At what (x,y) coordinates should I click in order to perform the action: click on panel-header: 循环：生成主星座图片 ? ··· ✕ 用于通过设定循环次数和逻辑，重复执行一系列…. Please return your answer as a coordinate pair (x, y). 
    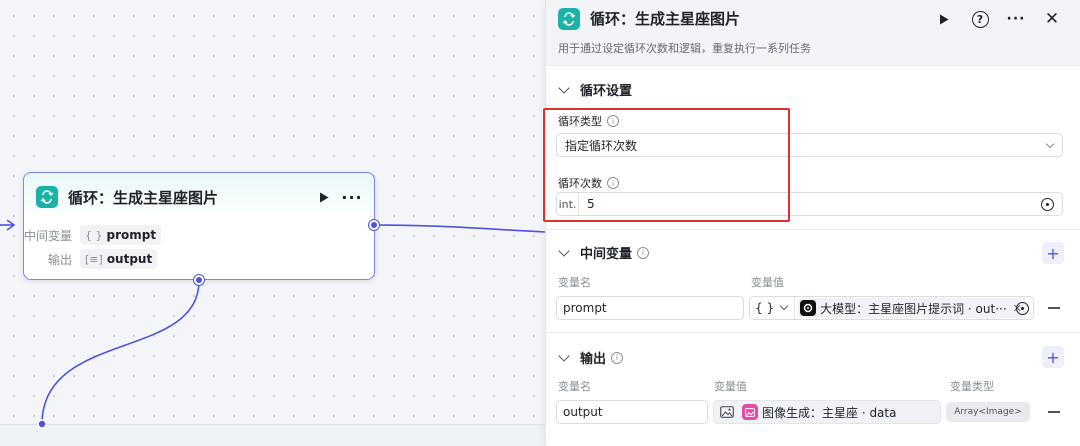
    Looking at the image, I should click on (813, 33).